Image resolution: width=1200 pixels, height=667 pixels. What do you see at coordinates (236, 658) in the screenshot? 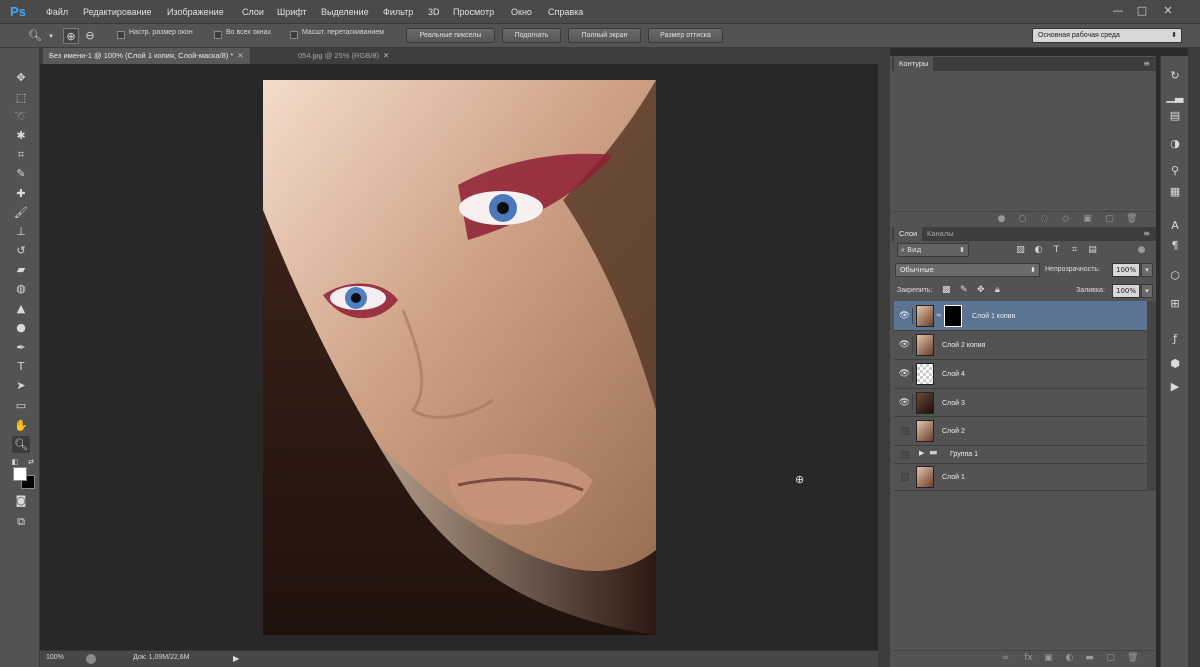
I see `play-arrow-icon: ▶` at bounding box center [236, 658].